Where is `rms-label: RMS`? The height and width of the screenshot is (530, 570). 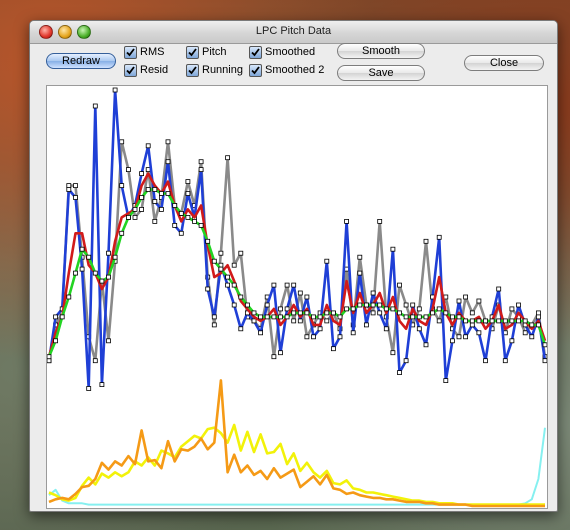
rms-label: RMS is located at coordinates (152, 52).